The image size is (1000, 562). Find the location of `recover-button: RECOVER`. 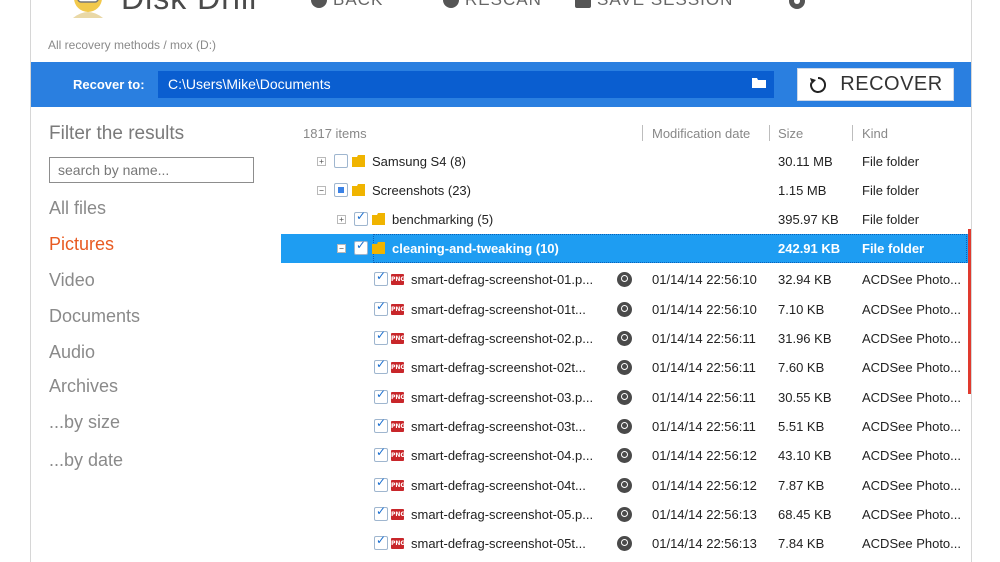

recover-button: RECOVER is located at coordinates (875, 84).